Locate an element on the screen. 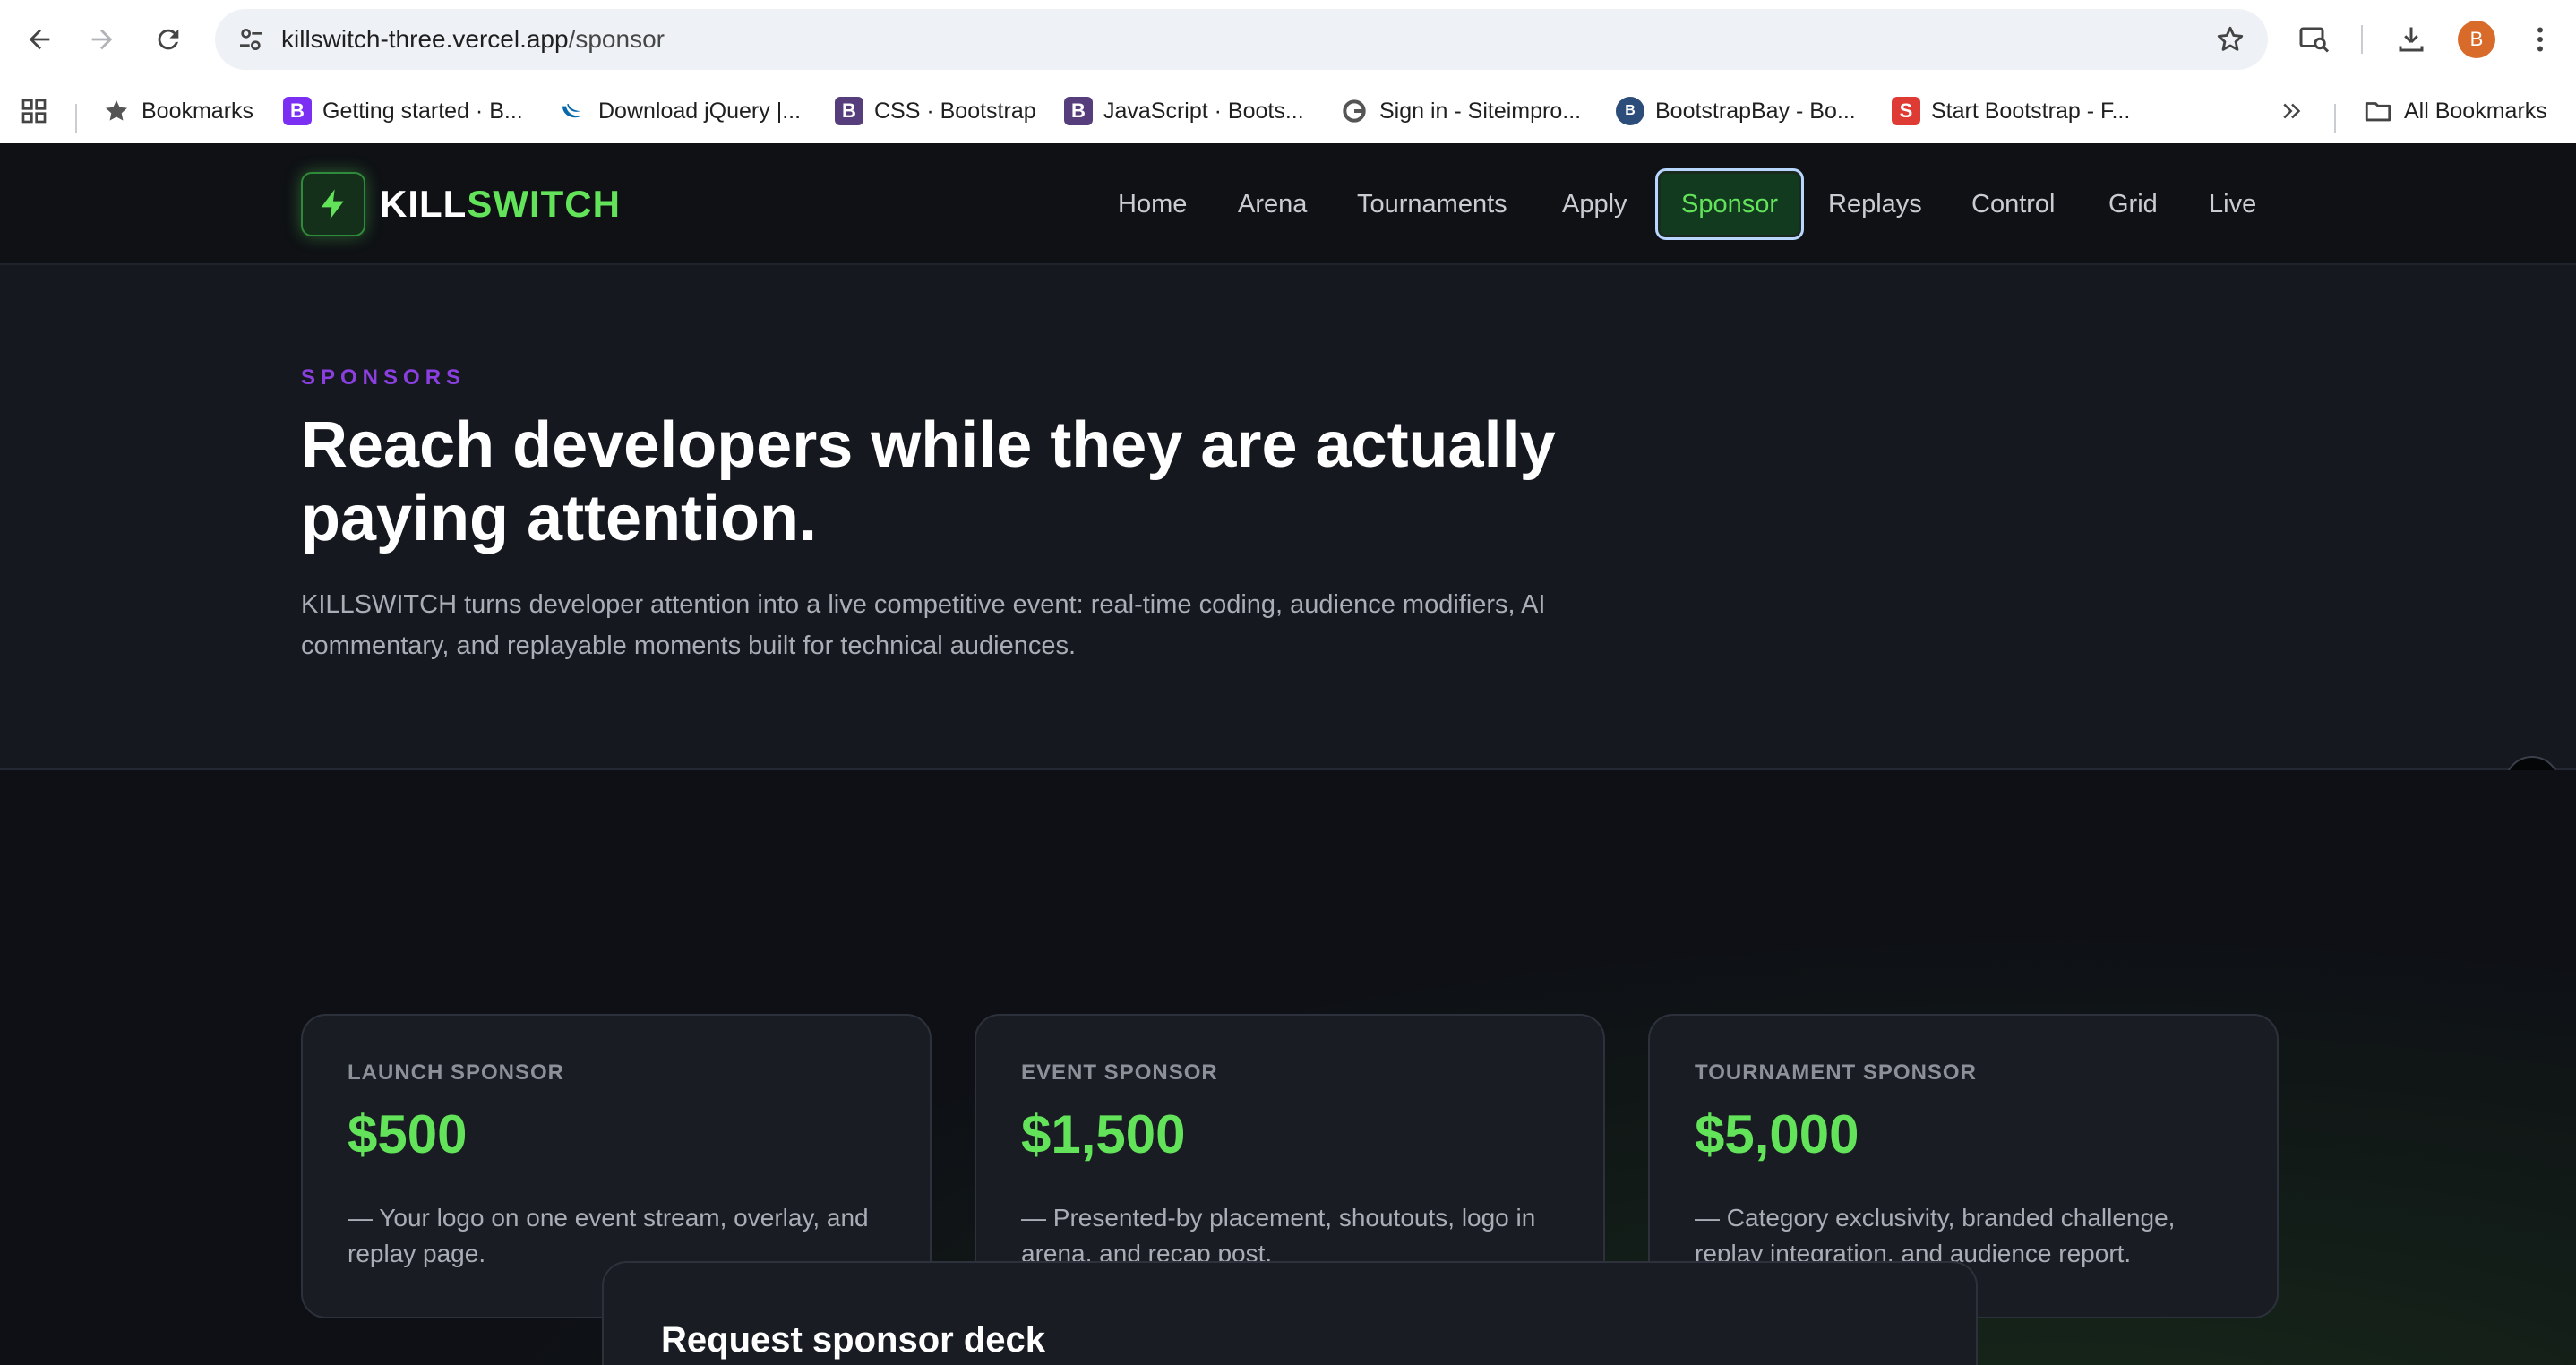 Image resolution: width=2576 pixels, height=1365 pixels. deck-title: Request sponsor deck is located at coordinates (853, 1340).